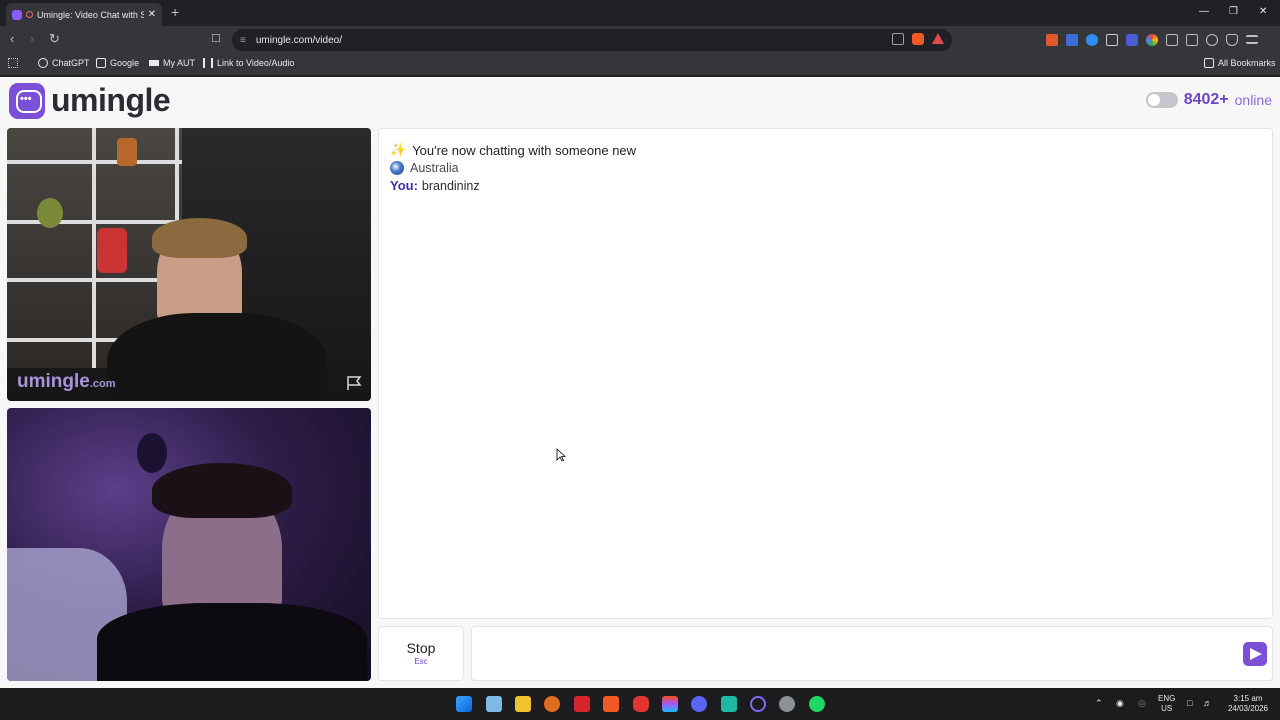 This screenshot has height=720, width=1280. Describe the element at coordinates (1247, 63) in the screenshot. I see `all-bookmarks-label: All Bookmarks` at that location.